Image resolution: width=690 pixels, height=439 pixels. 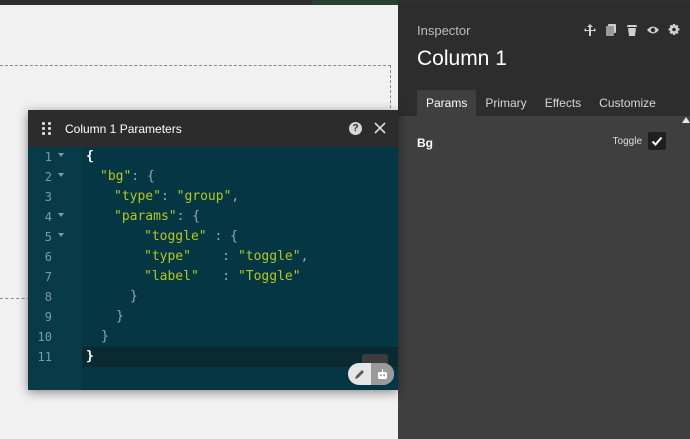 I want to click on checkmark-icon, so click(x=657, y=141).